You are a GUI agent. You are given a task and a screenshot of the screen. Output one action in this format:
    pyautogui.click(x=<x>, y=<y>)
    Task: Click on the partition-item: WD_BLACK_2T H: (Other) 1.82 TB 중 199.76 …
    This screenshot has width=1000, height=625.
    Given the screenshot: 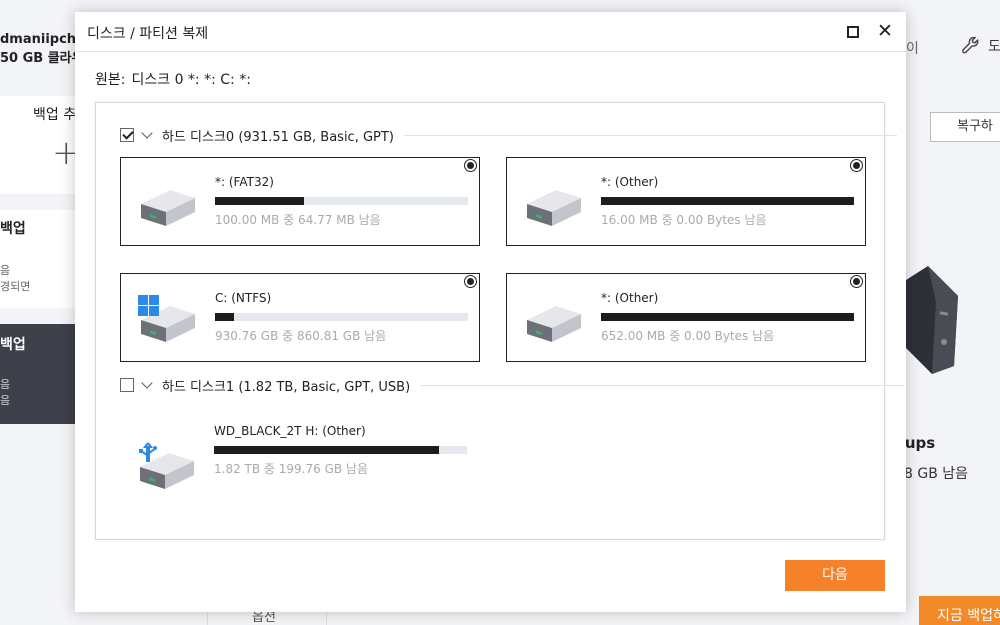 What is the action you would take?
    pyautogui.click(x=300, y=466)
    